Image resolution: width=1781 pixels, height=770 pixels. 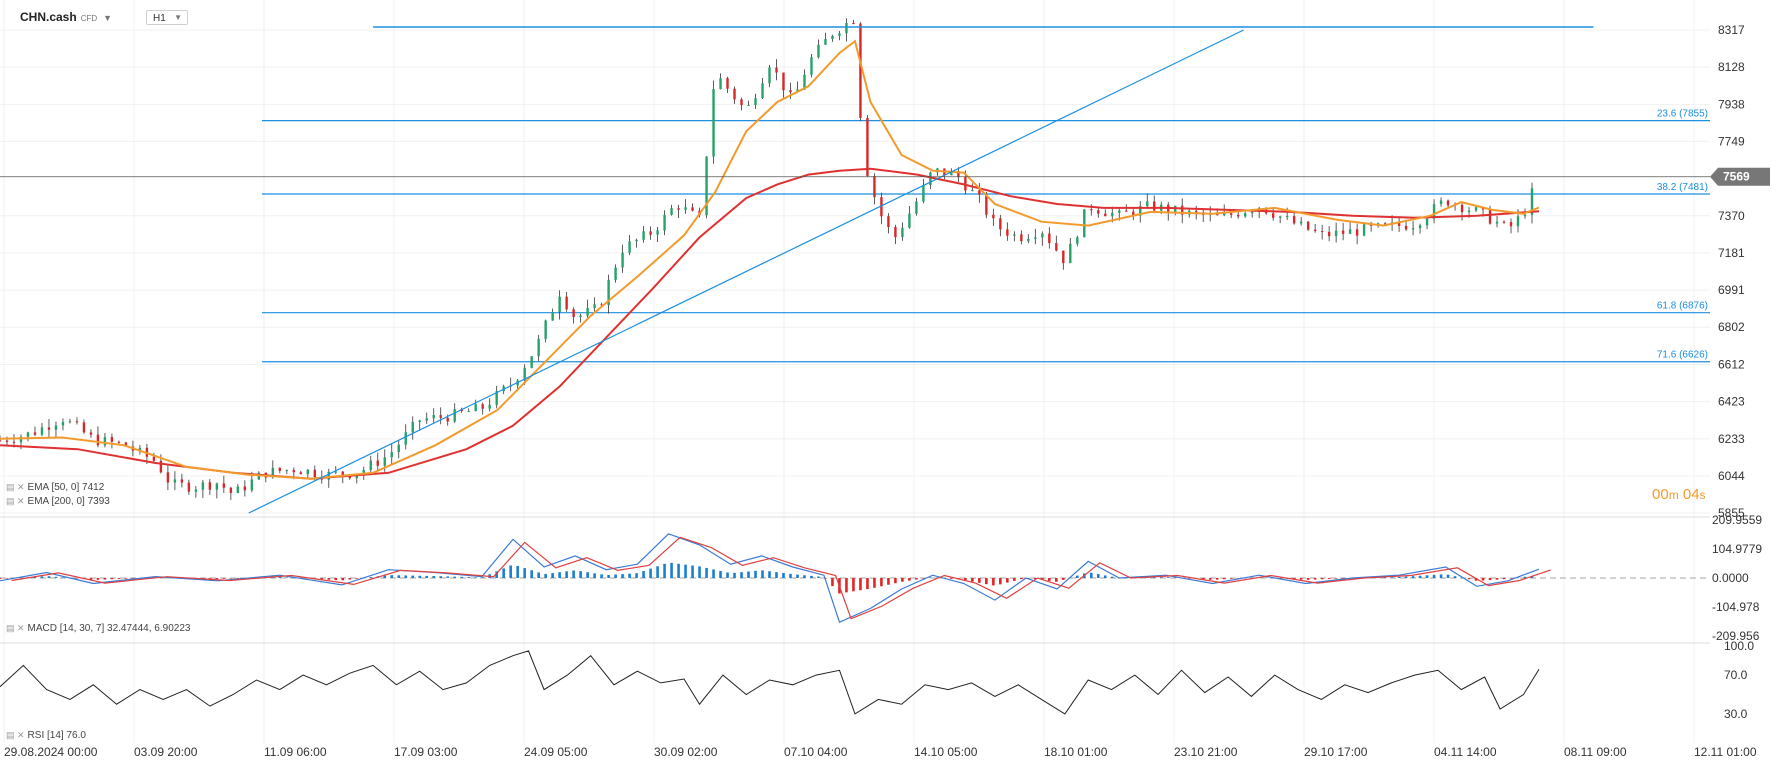 I want to click on timer-minutes: 00, so click(x=1660, y=494).